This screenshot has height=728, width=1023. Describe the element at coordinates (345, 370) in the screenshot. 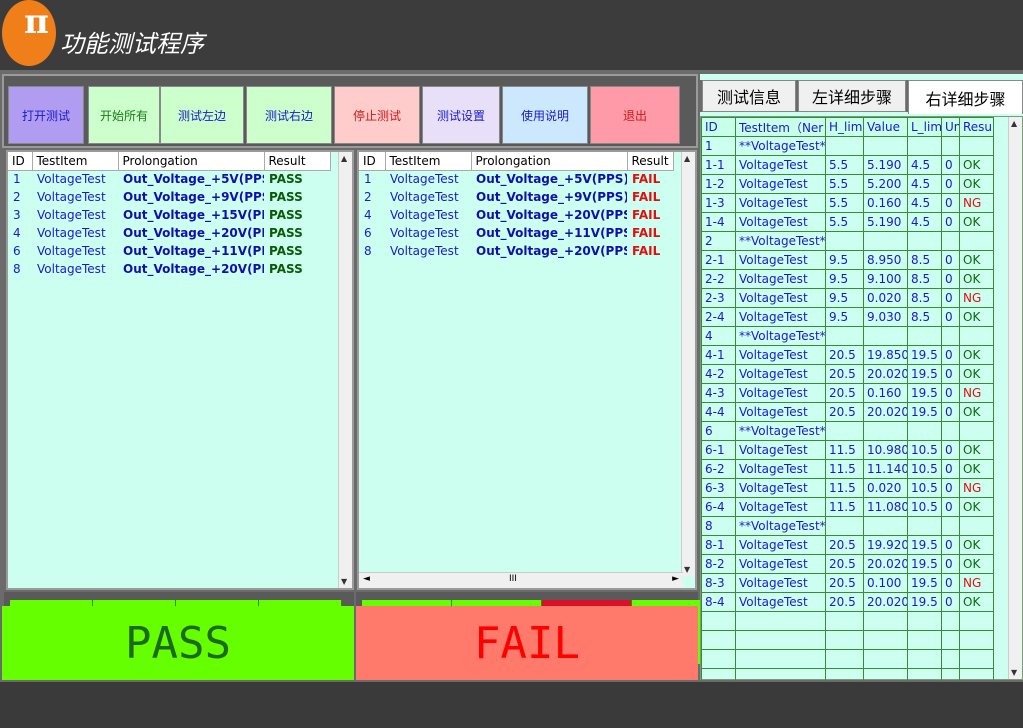

I see `left-vertical-scrollbar: ▲ ▼` at that location.